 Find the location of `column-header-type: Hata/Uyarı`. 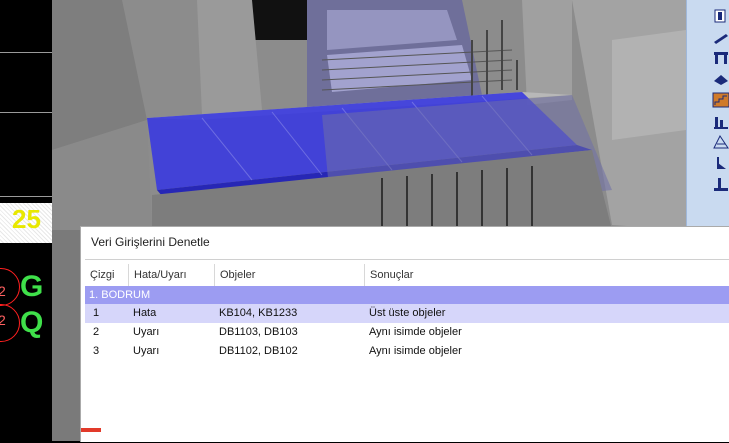

column-header-type: Hata/Uyarı is located at coordinates (172, 275).